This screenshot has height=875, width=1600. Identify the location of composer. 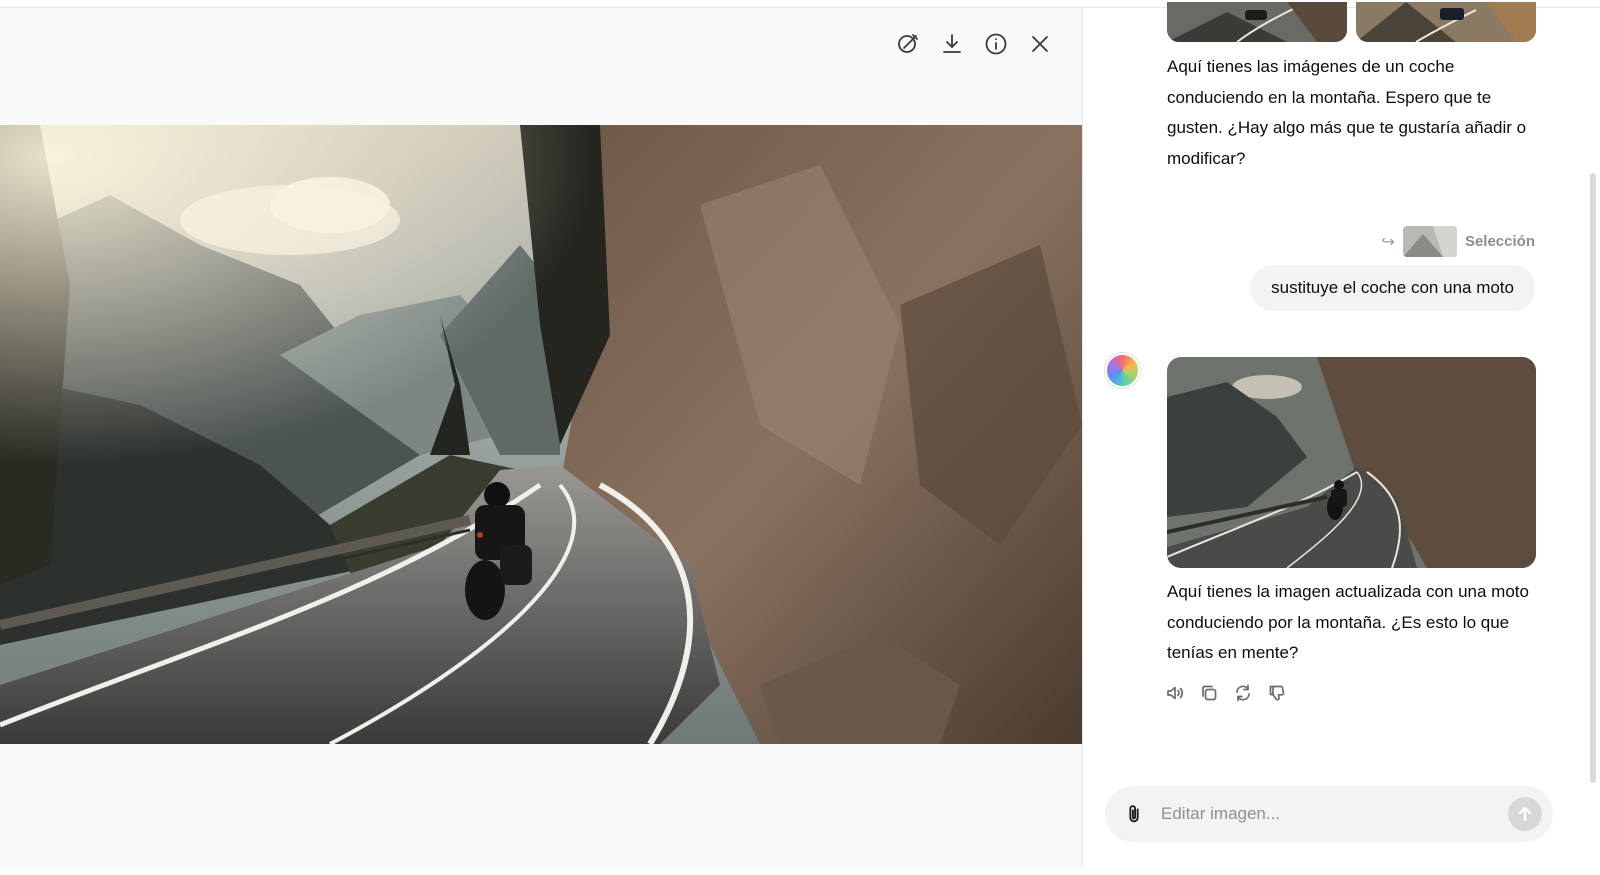
(1329, 814).